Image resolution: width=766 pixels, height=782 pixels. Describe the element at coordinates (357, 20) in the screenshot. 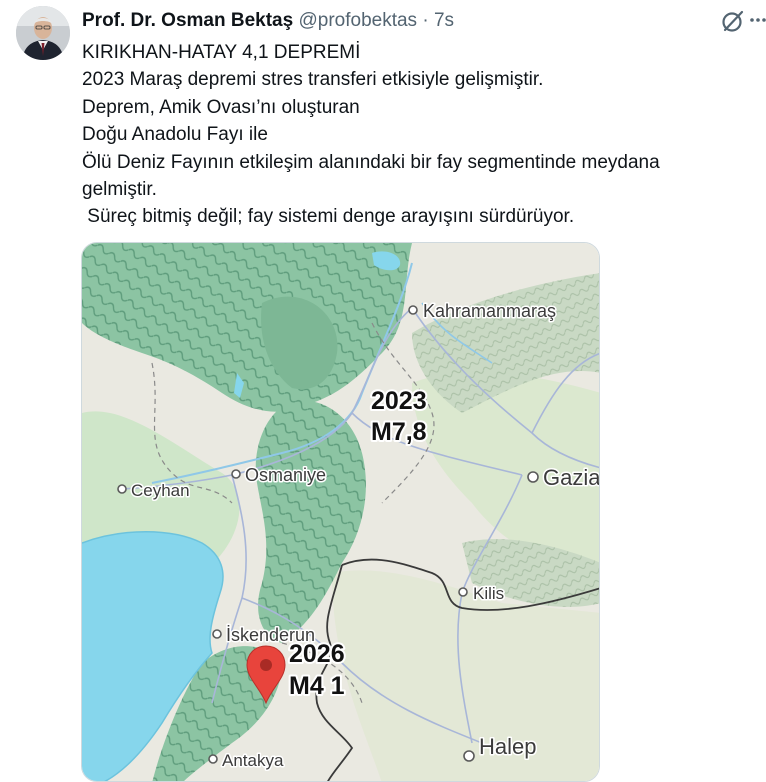

I see `author-handle: @profobektas` at that location.